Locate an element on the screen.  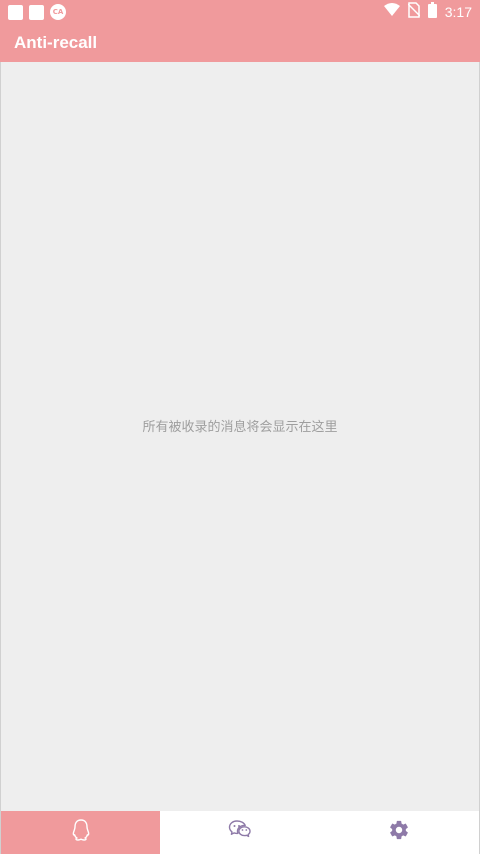
system-icons: 3:17 is located at coordinates (427, 12).